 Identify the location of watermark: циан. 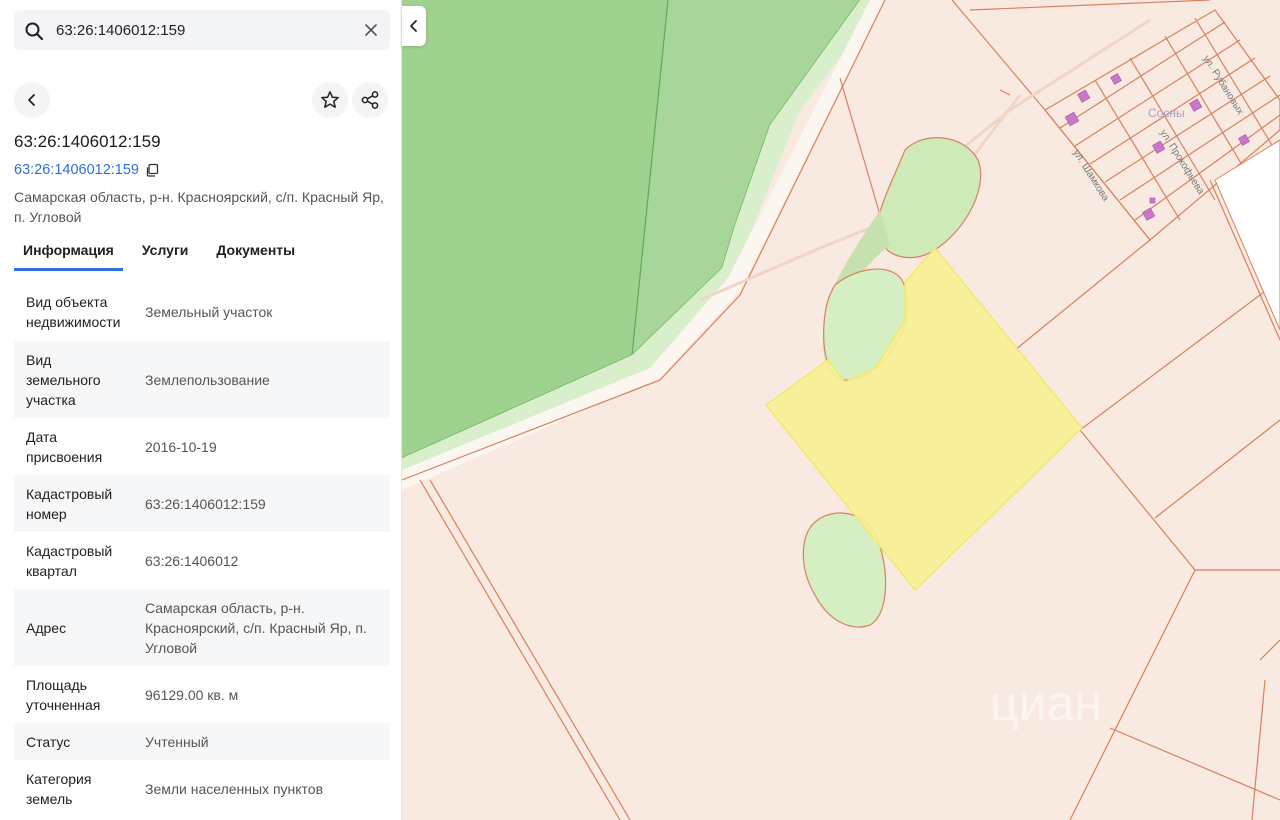
(1046, 703).